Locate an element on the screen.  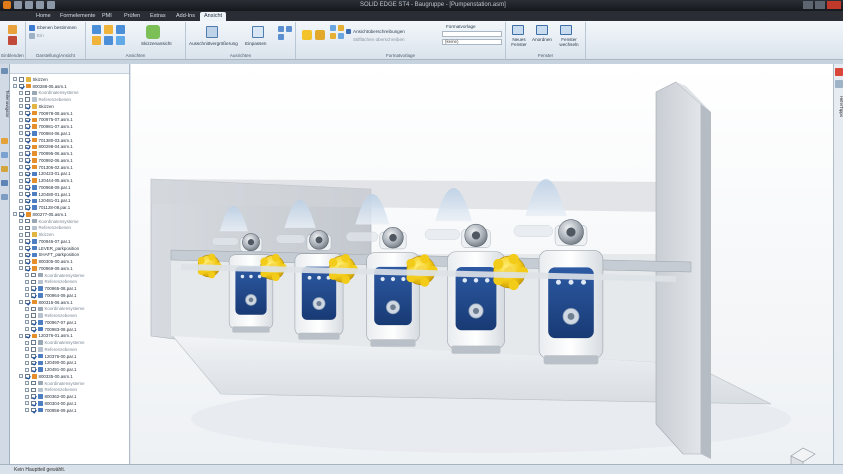
neues-fenster-button: Neues Fenster is located at coordinates (519, 42).